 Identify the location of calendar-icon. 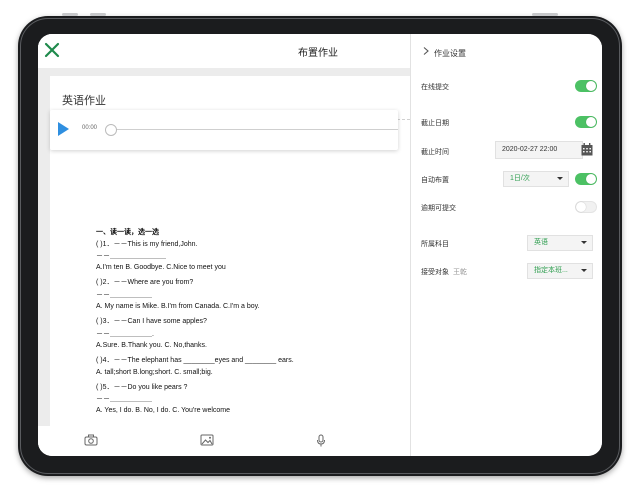
(587, 149).